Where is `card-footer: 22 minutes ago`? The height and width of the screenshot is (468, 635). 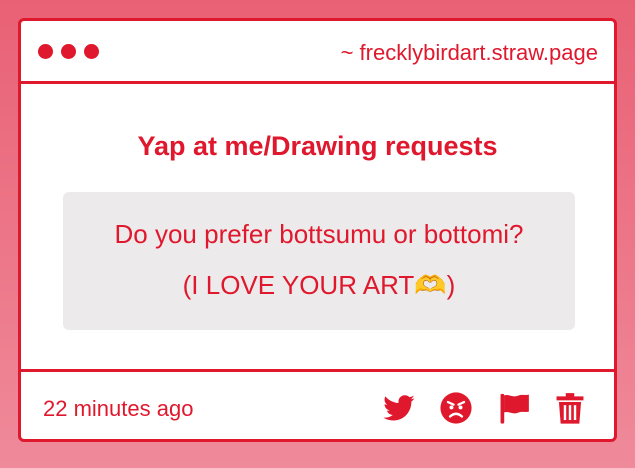
card-footer: 22 minutes ago is located at coordinates (317, 405).